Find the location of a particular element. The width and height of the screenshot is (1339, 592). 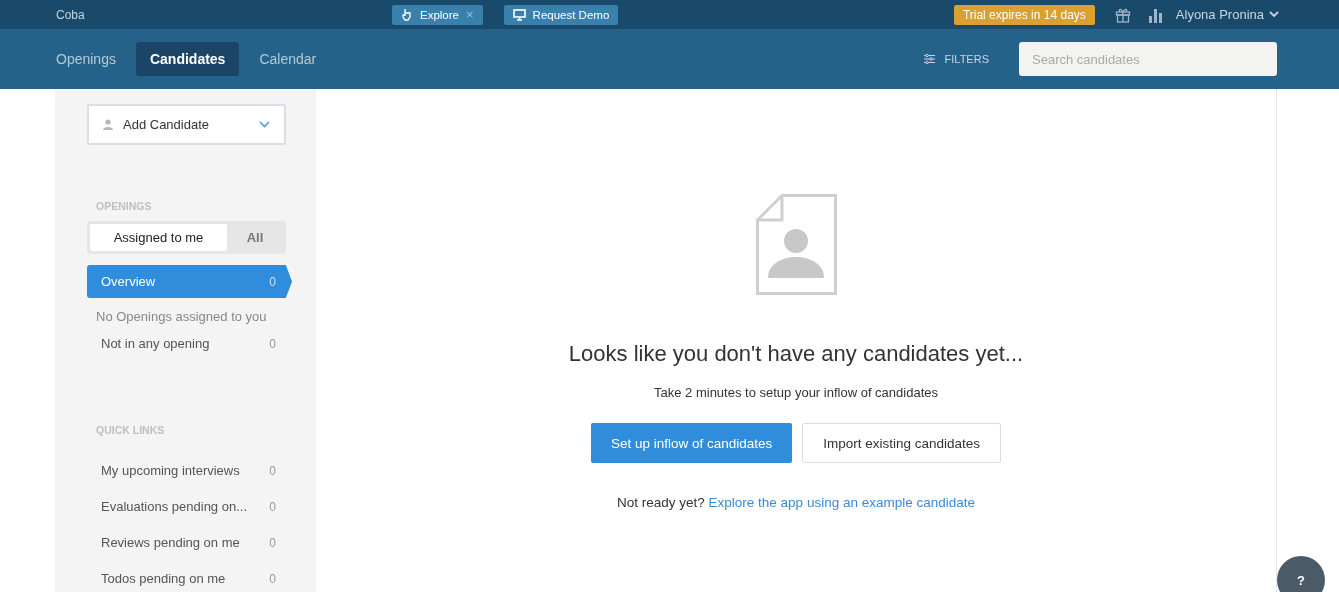

hand-pointer-icon is located at coordinates (407, 14).